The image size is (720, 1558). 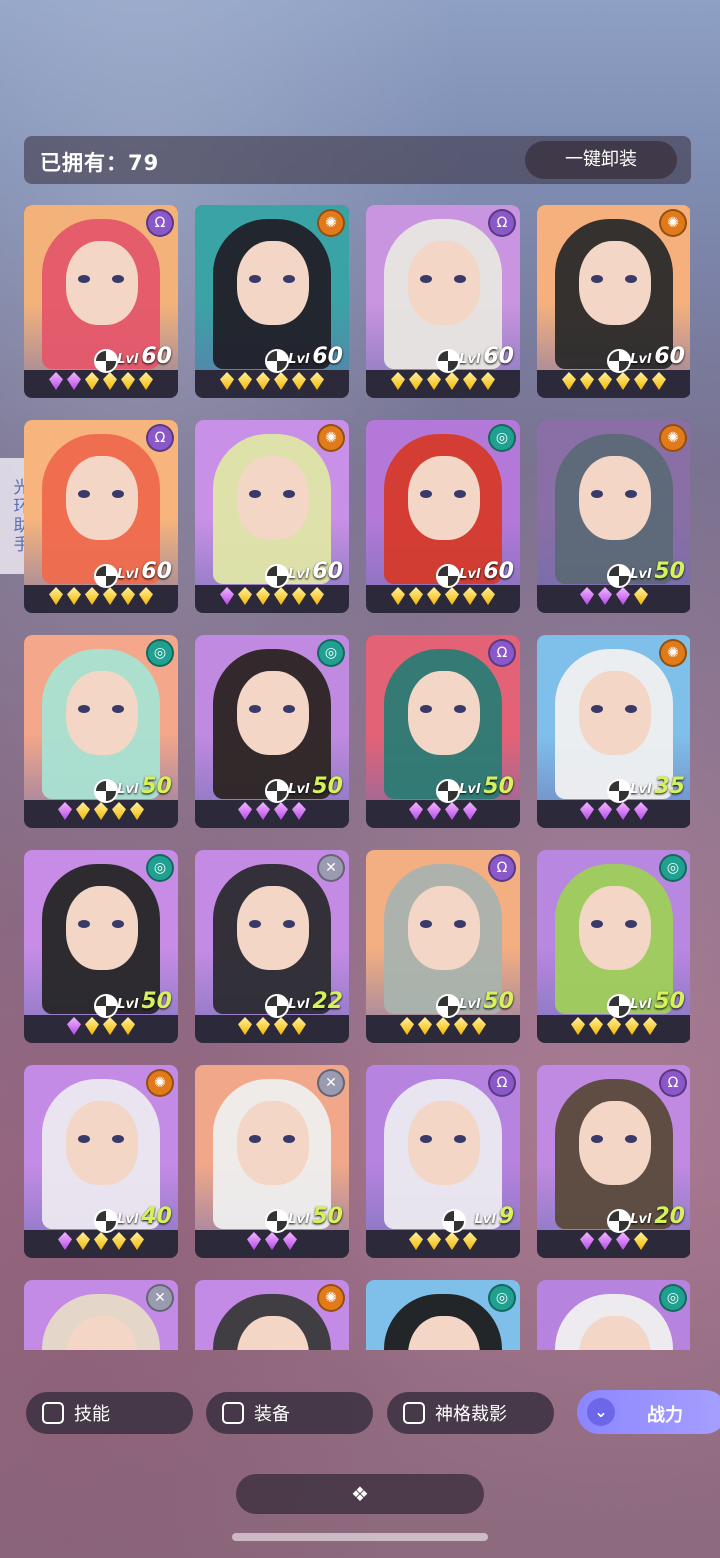 I want to click on omega-element-icon: Ω, so click(x=160, y=438).